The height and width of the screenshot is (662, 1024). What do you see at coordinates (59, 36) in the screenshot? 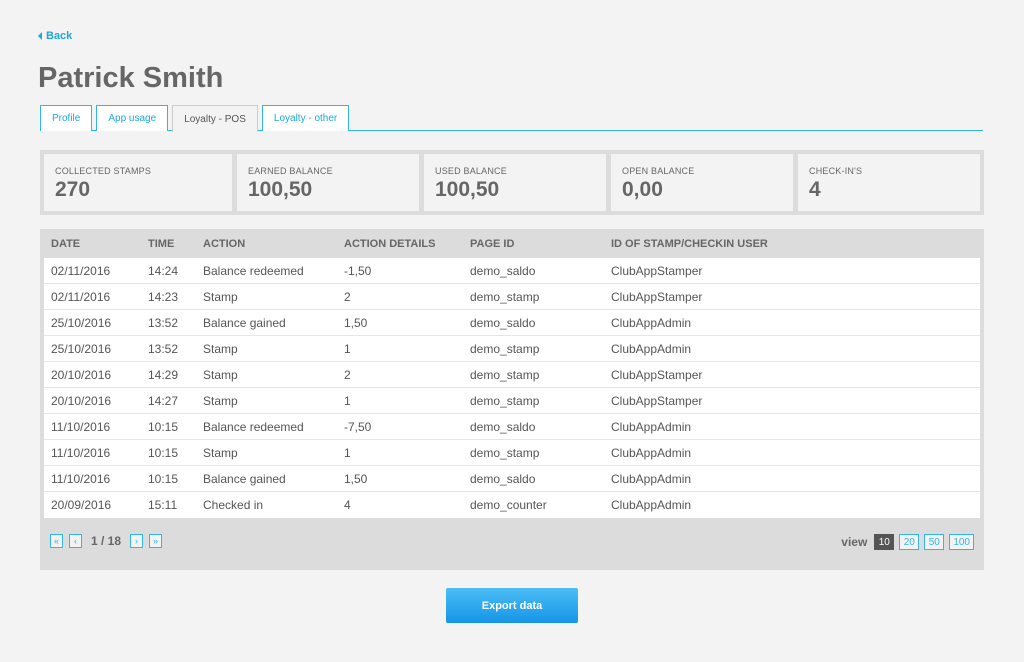
I see `back-label: Back` at bounding box center [59, 36].